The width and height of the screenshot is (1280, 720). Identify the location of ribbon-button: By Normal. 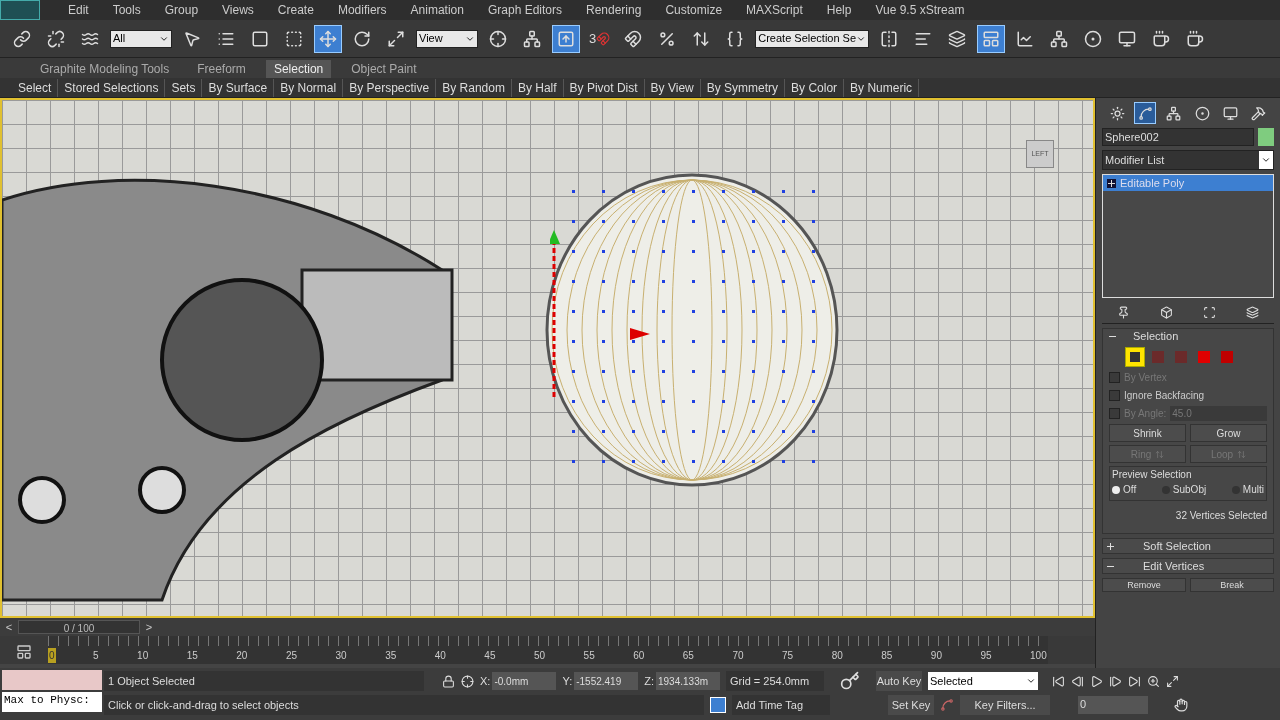
(309, 87).